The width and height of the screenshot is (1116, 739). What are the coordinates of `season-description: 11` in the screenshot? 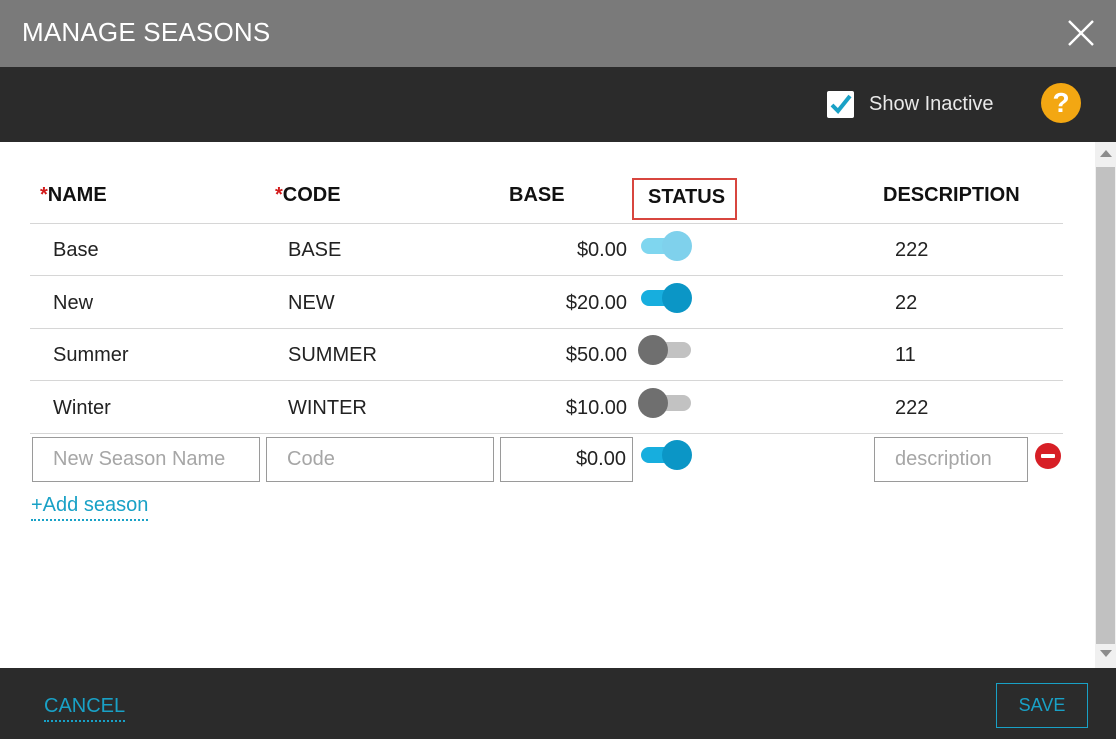 It's located at (905, 355).